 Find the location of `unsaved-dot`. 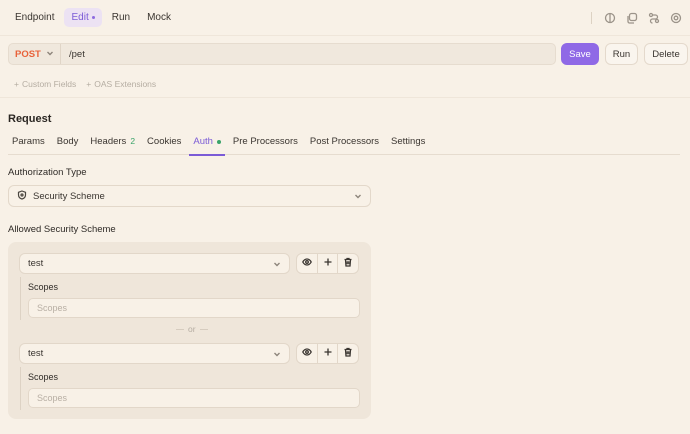

unsaved-dot is located at coordinates (93, 17).